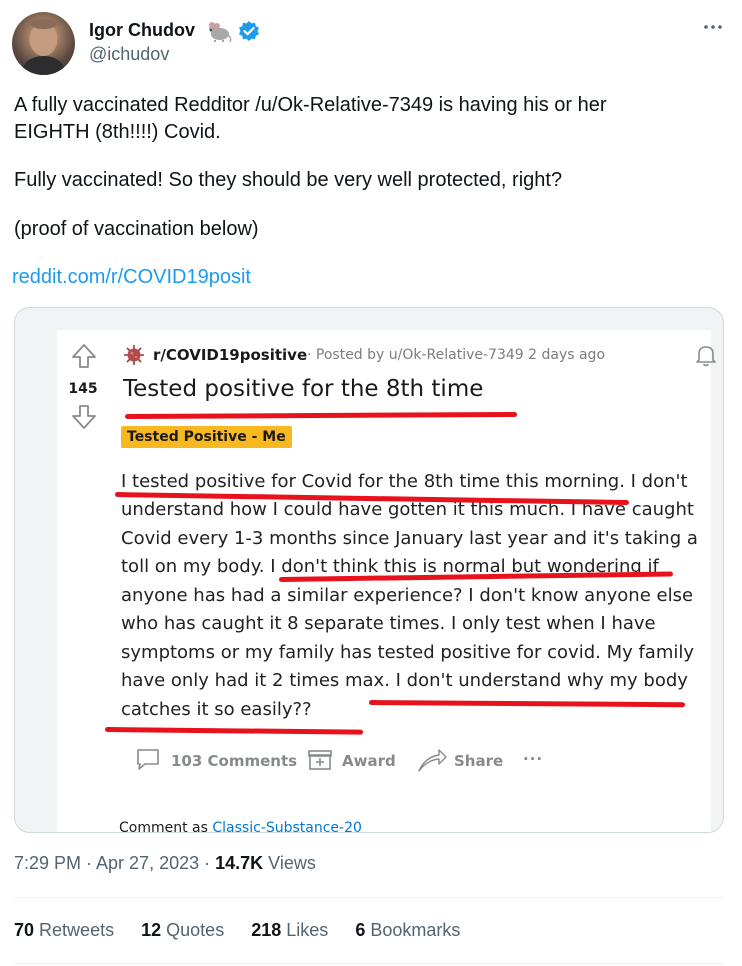  What do you see at coordinates (129, 54) in the screenshot?
I see `author-handle: @ichudov` at bounding box center [129, 54].